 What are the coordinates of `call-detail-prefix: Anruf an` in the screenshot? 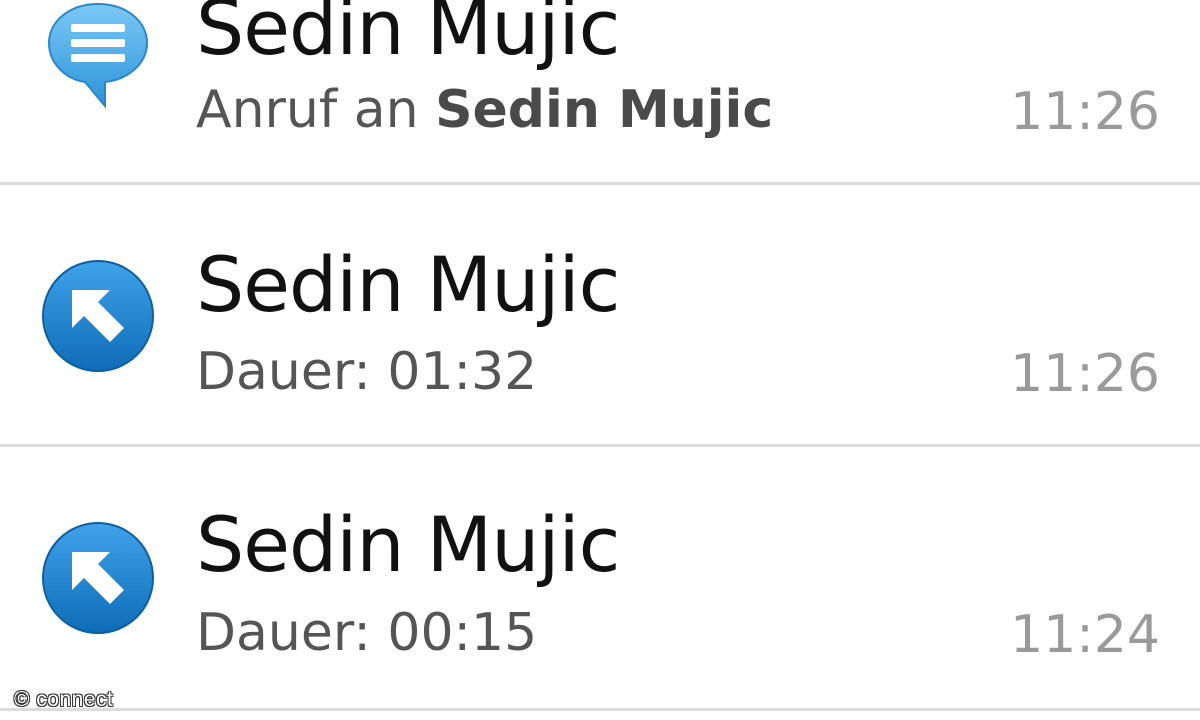 It's located at (316, 110).